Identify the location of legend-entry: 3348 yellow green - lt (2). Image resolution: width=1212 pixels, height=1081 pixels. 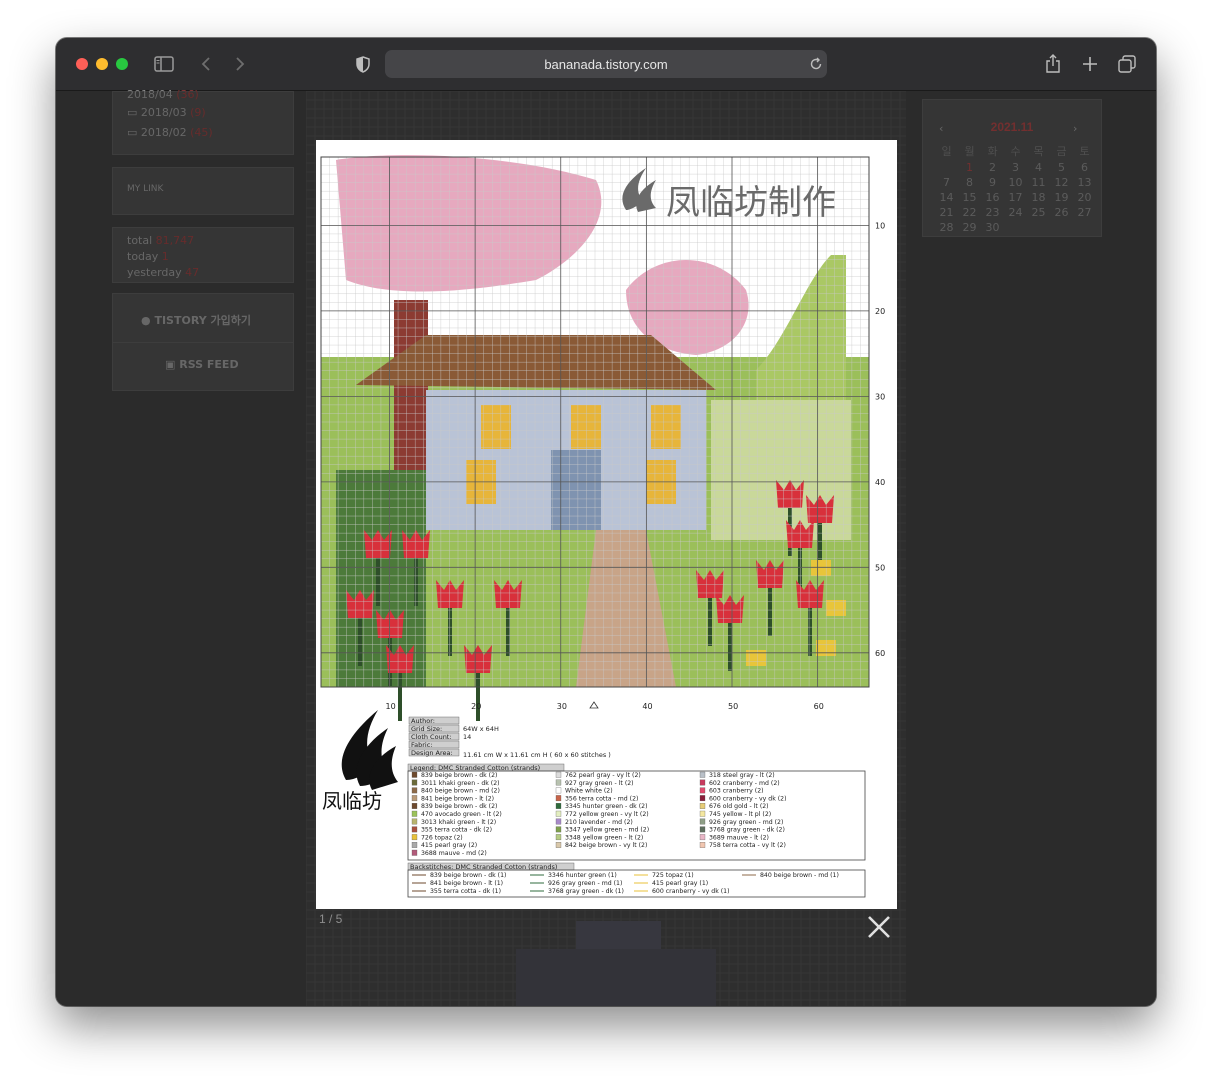
(604, 837).